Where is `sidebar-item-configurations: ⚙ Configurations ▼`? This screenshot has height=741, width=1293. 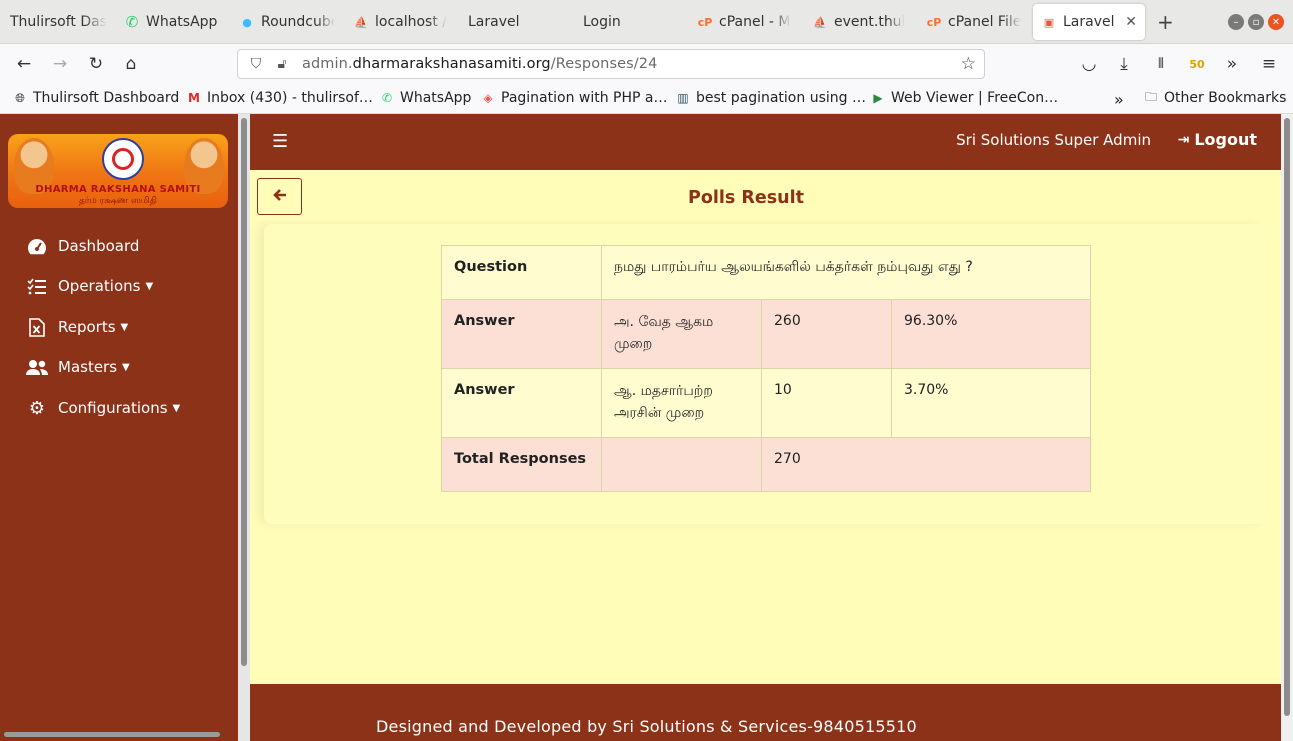
sidebar-item-configurations: ⚙ Configurations ▼ is located at coordinates (103, 408).